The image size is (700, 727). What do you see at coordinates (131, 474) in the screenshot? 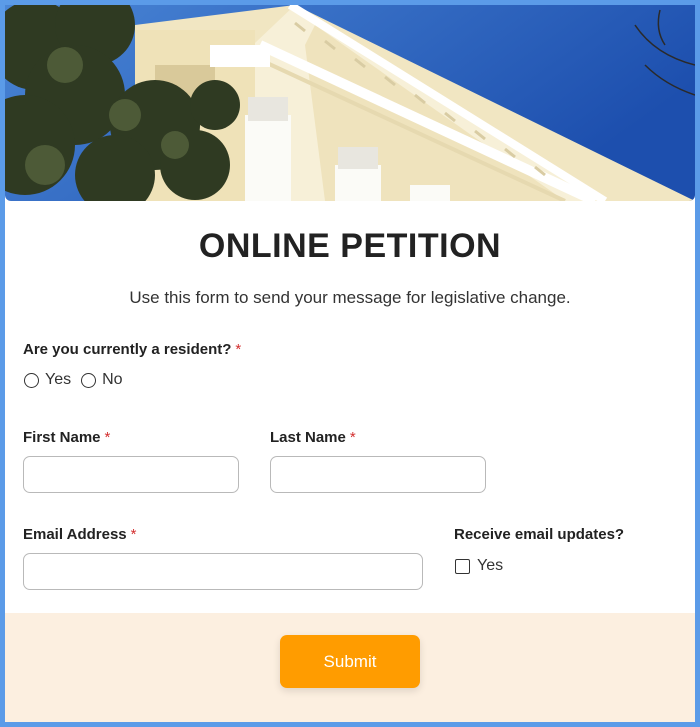
I see `first-name-input` at bounding box center [131, 474].